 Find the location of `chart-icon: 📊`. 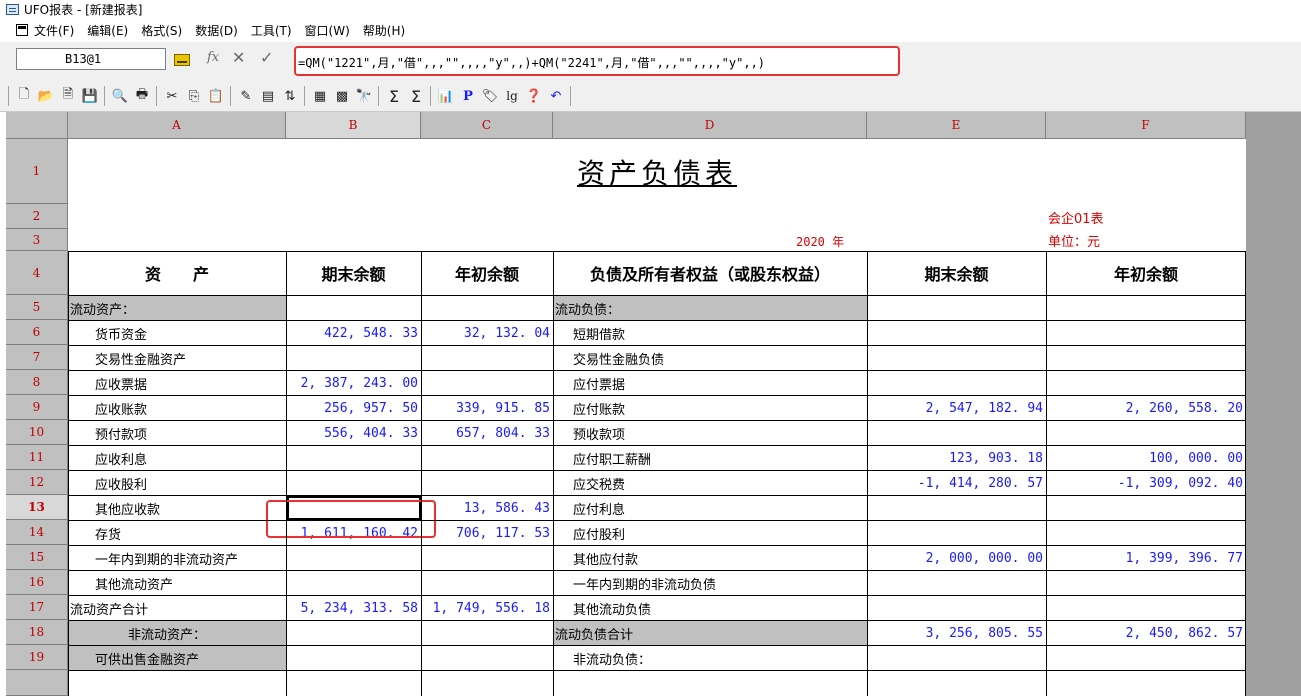

chart-icon: 📊 is located at coordinates (446, 96).